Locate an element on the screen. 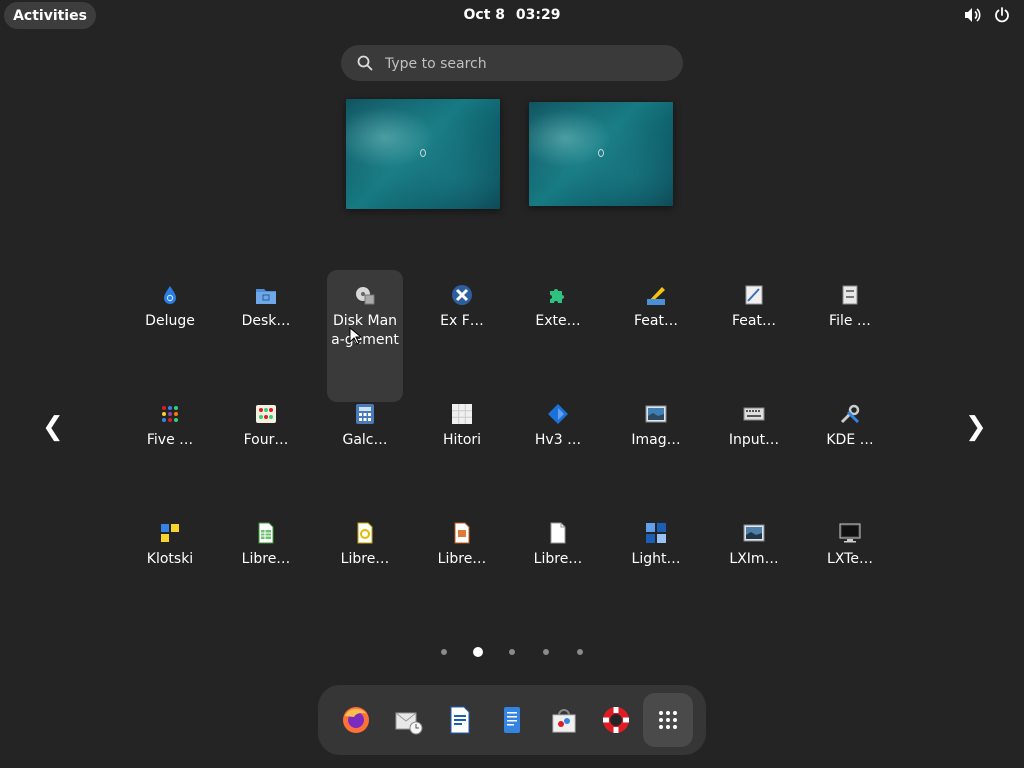 This screenshot has width=1024, height=768. libreoffice-document-icon is located at coordinates (558, 533).